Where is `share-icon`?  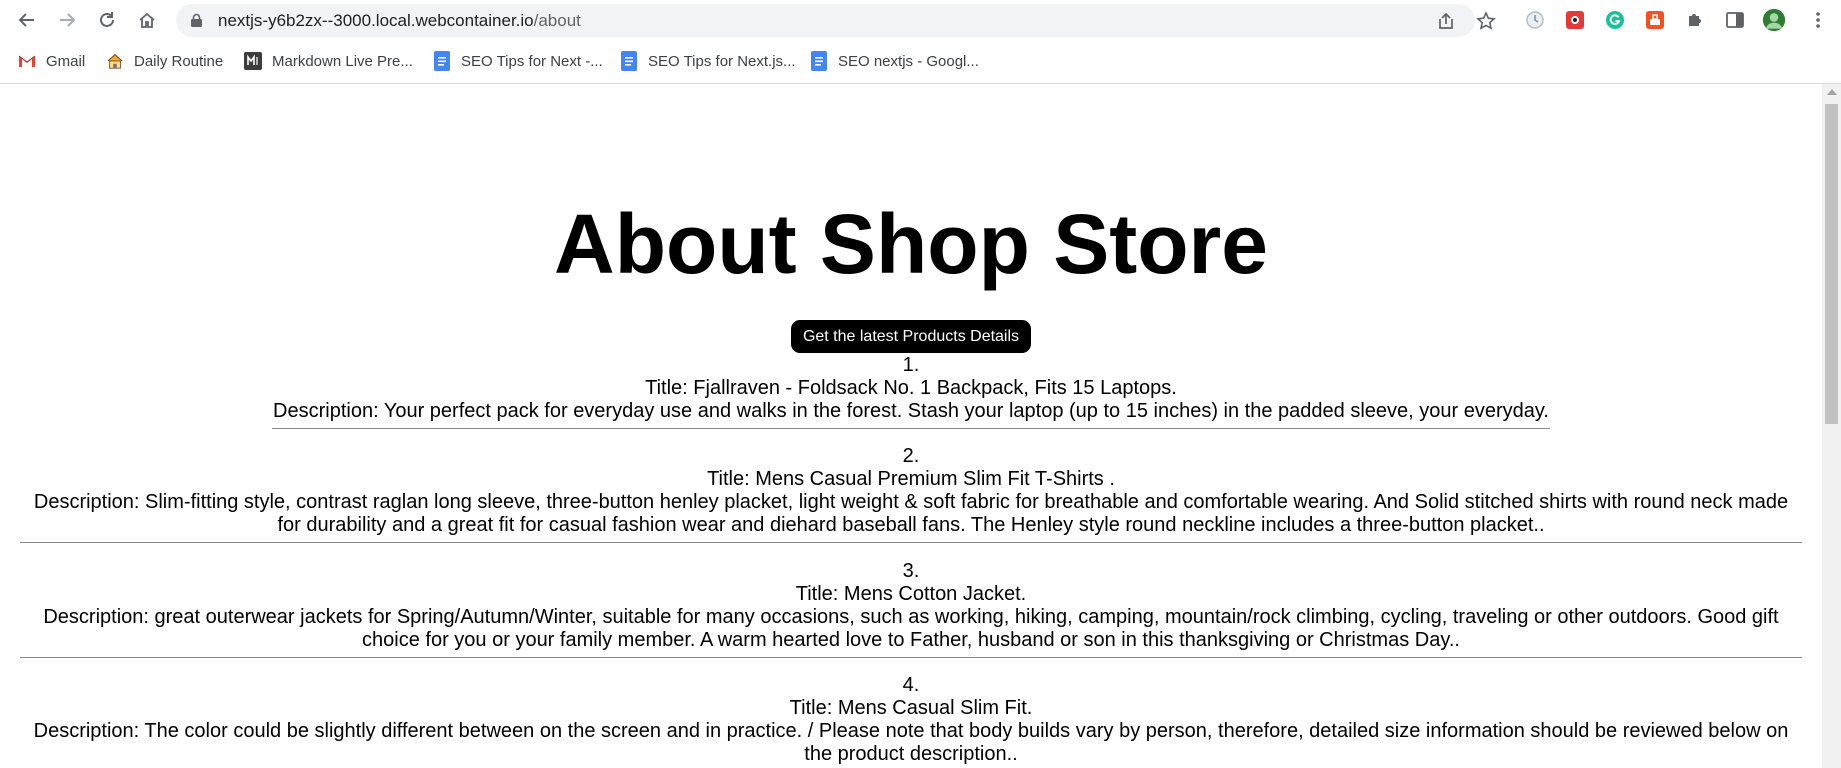 share-icon is located at coordinates (1446, 20).